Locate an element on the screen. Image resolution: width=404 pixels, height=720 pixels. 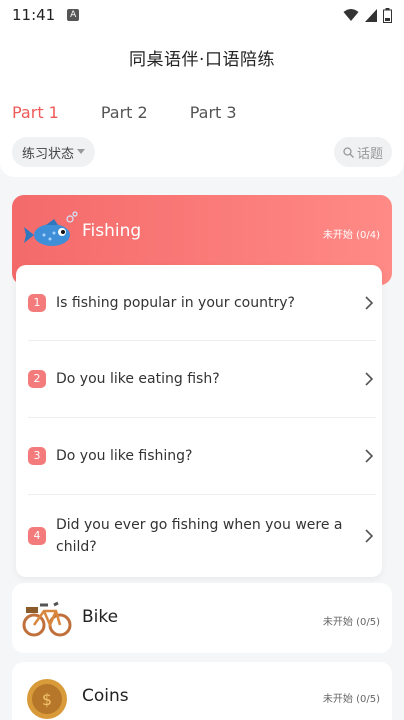
battery-icon is located at coordinates (387, 15).